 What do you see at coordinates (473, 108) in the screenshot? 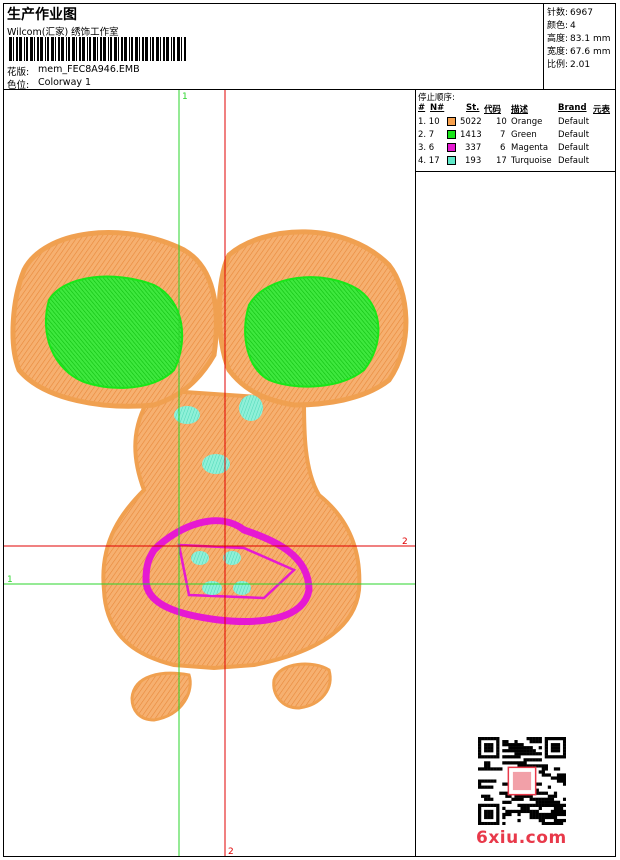
I see `col-header-st: St.` at bounding box center [473, 108].